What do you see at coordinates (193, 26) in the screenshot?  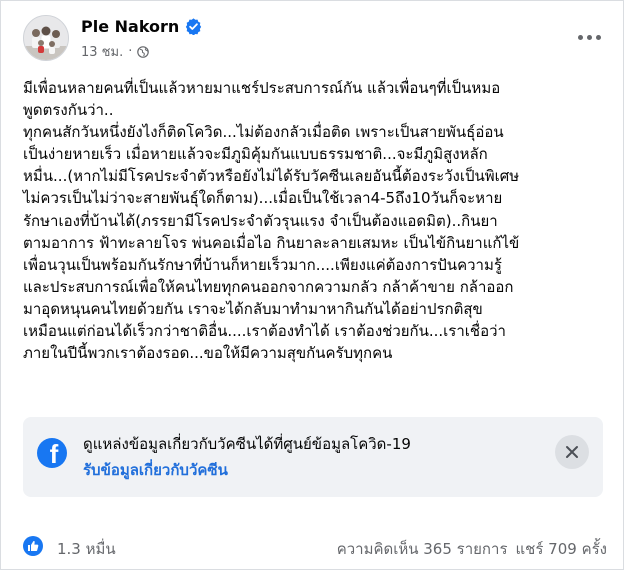 I see `verified-badge-icon` at bounding box center [193, 26].